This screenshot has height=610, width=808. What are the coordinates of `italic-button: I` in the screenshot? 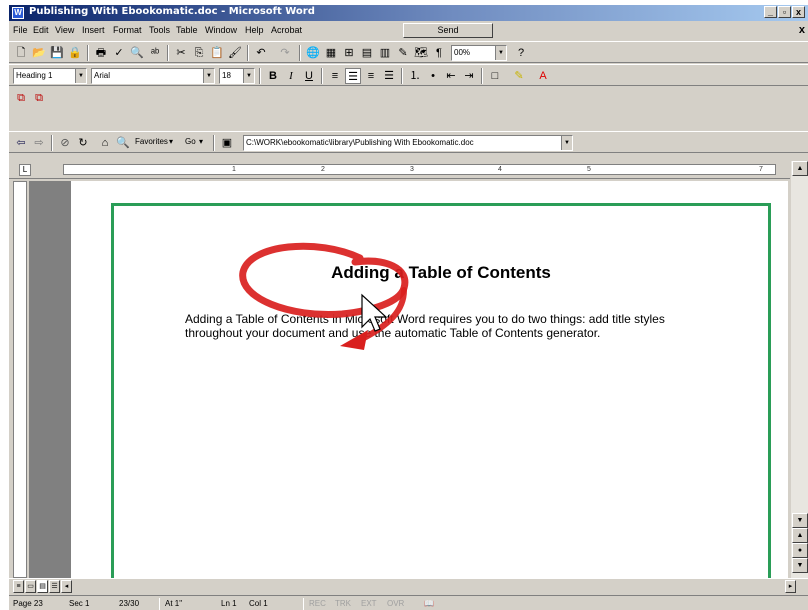 It's located at (291, 76).